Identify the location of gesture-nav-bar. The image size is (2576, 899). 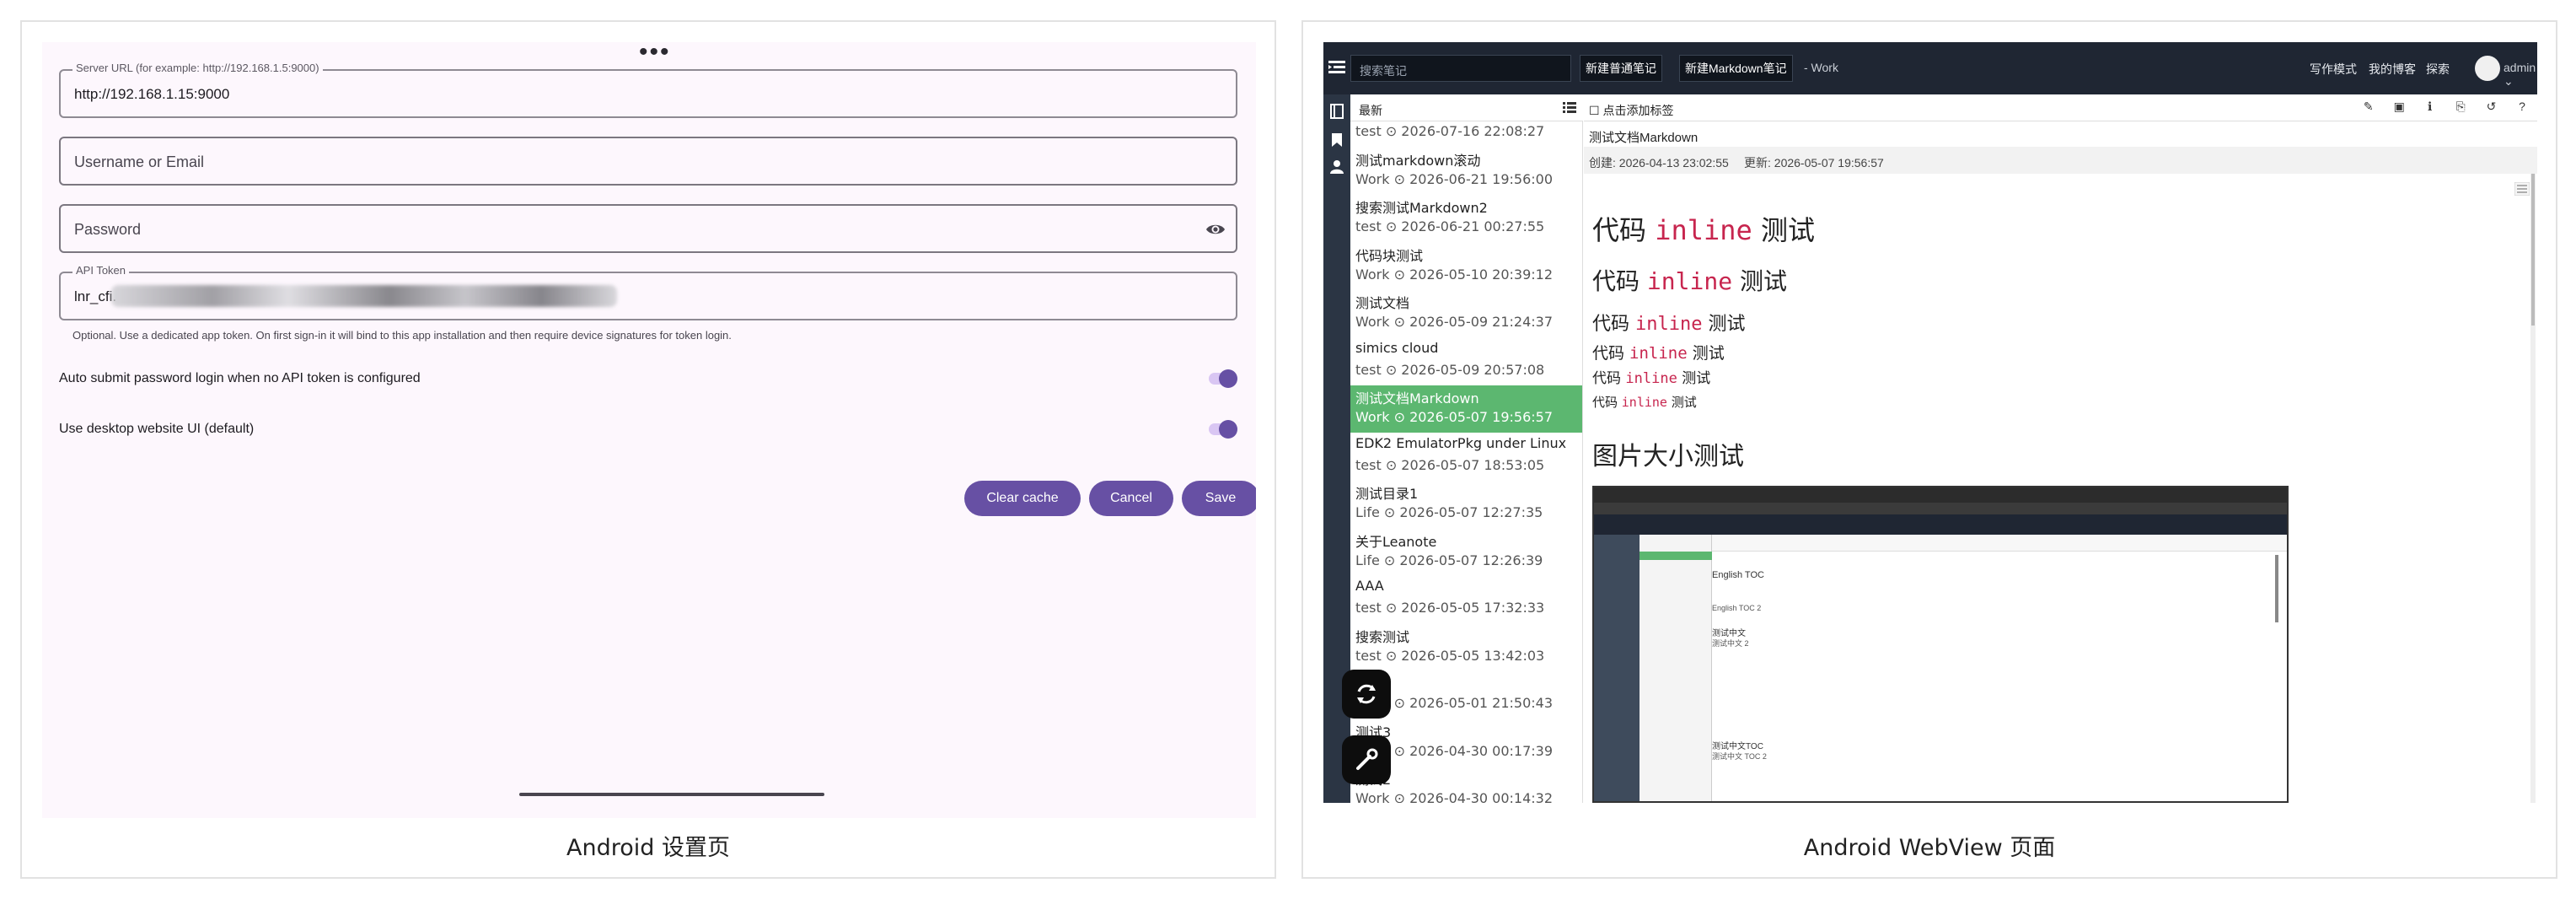
(671, 794).